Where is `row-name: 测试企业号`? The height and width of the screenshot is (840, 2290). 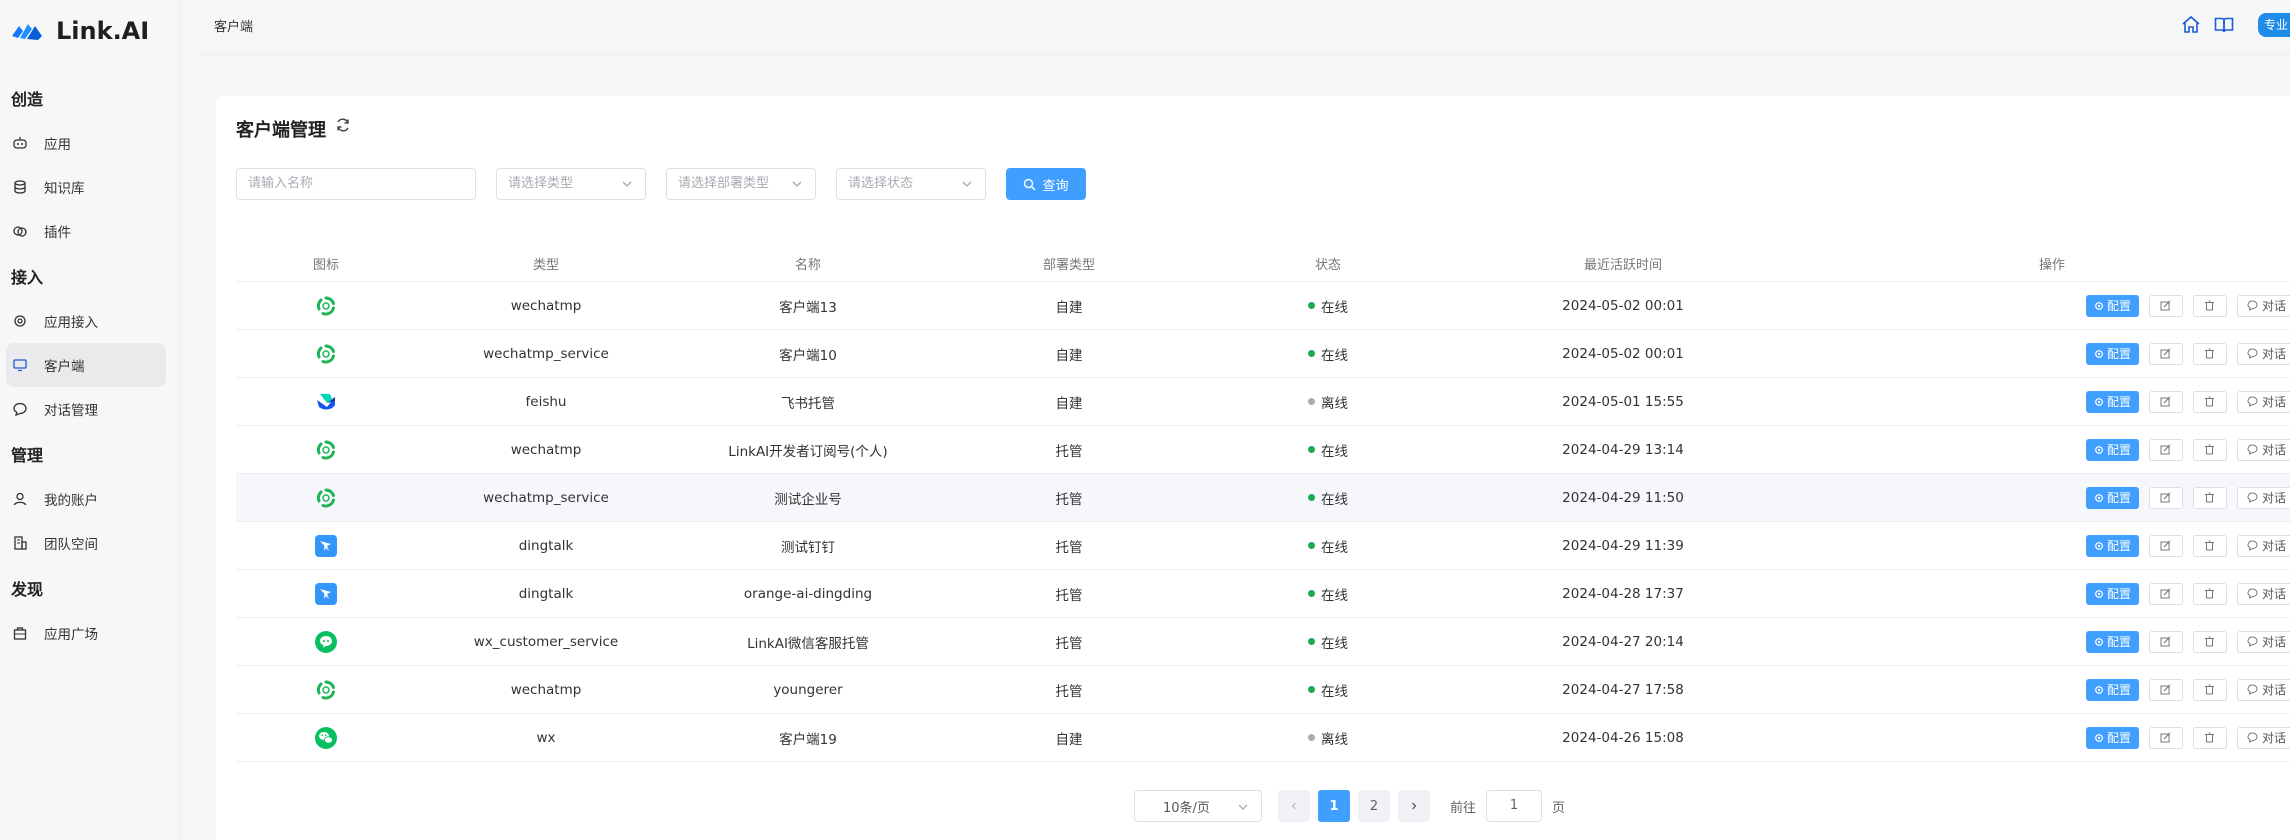 row-name: 测试企业号 is located at coordinates (808, 499).